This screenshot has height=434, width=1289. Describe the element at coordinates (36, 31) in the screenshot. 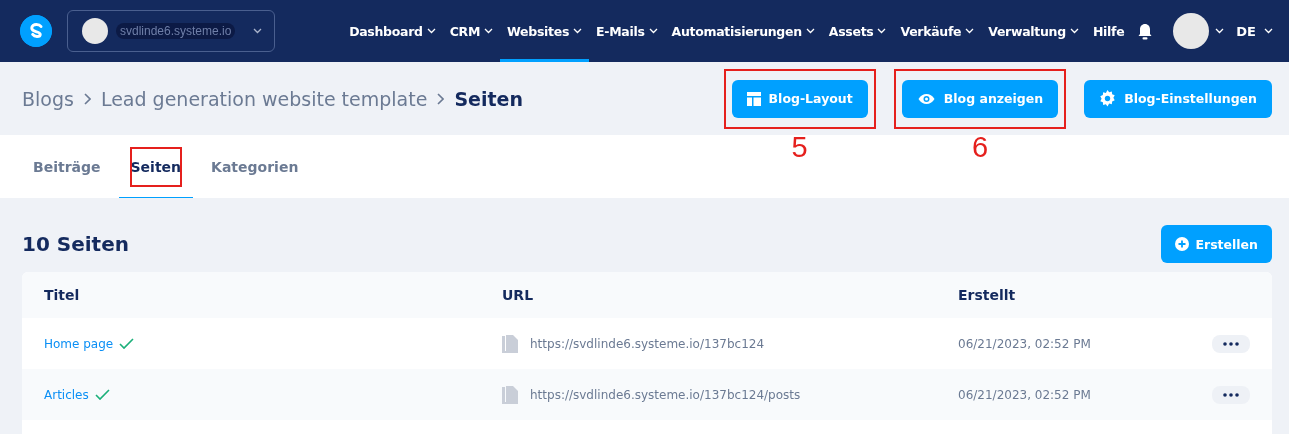

I see `logo-icon` at that location.